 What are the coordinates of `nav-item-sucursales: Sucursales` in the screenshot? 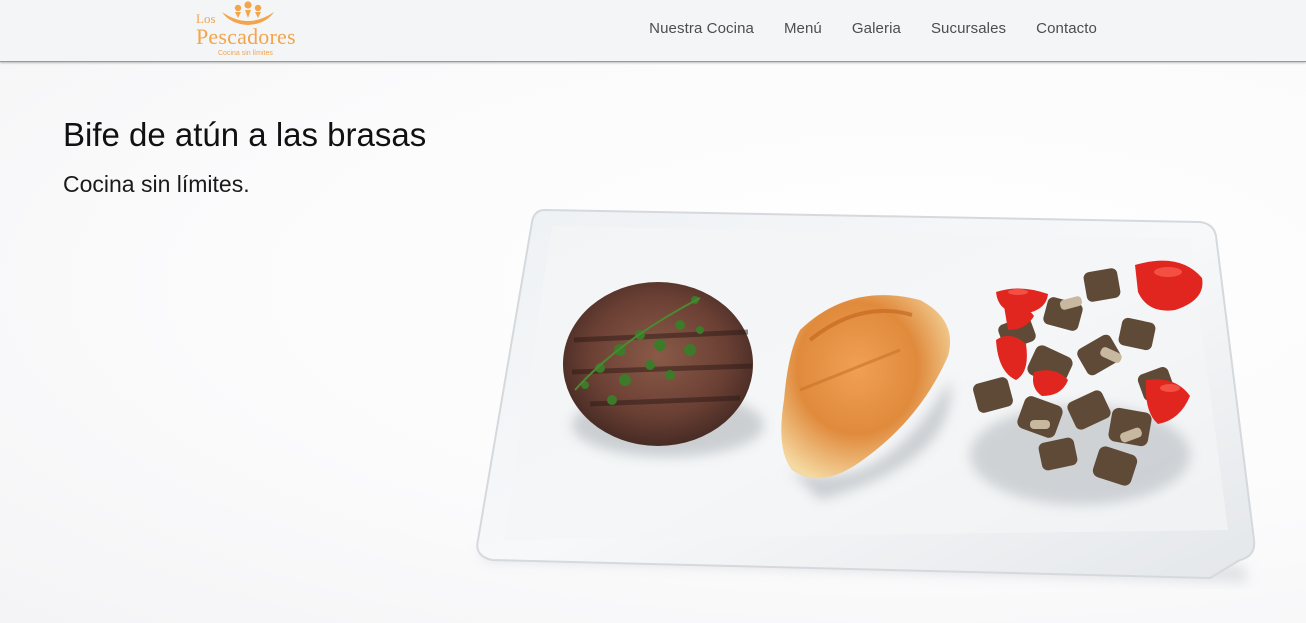 It's located at (968, 29).